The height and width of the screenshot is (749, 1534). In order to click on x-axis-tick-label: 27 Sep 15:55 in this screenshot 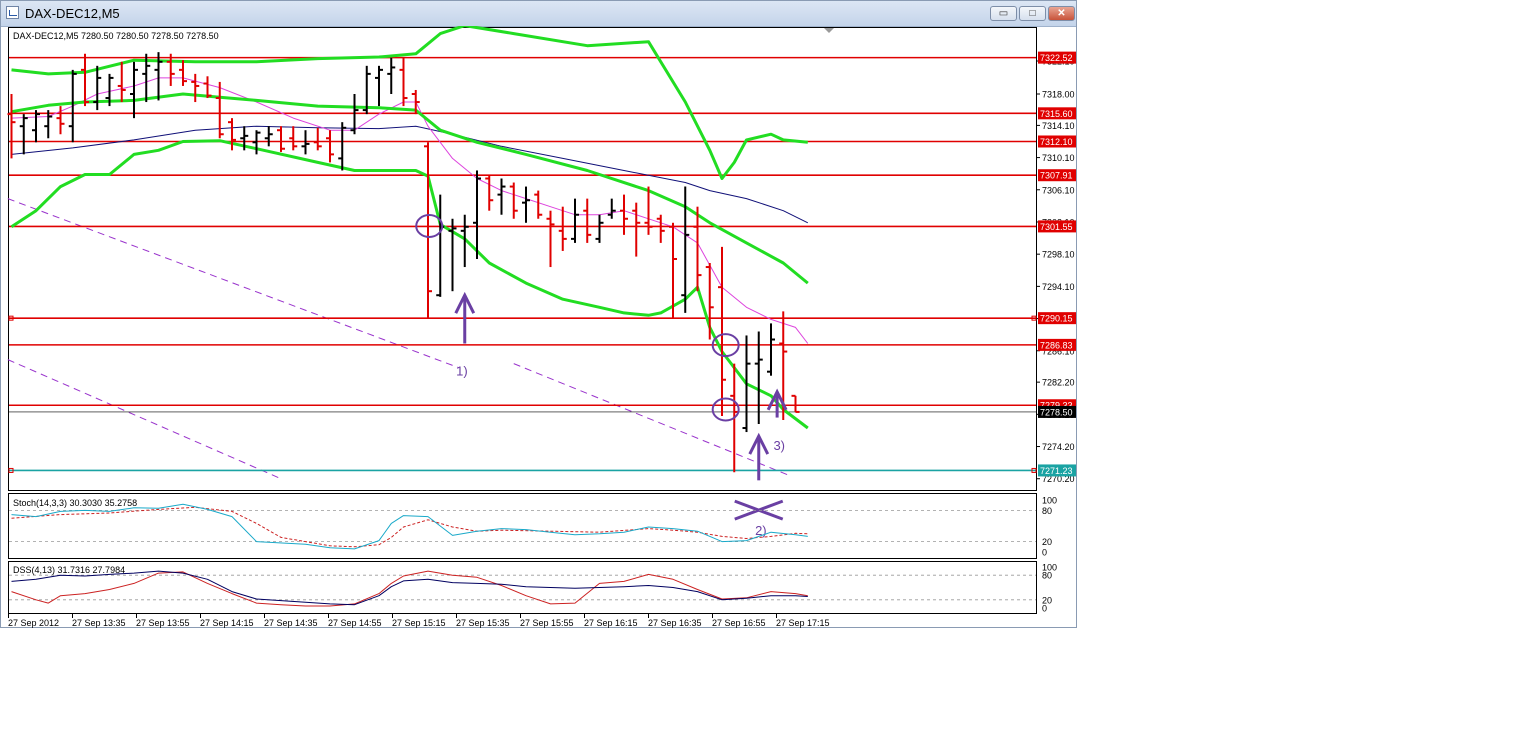, I will do `click(547, 623)`.